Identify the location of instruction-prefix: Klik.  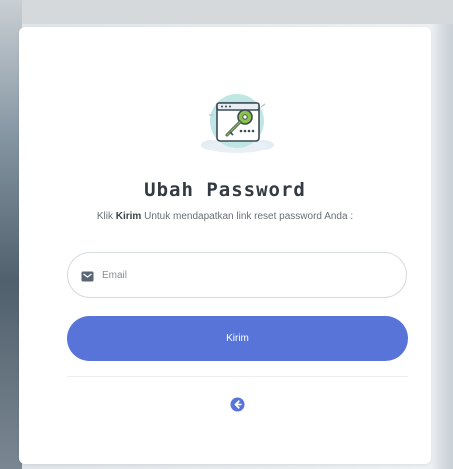
(106, 216).